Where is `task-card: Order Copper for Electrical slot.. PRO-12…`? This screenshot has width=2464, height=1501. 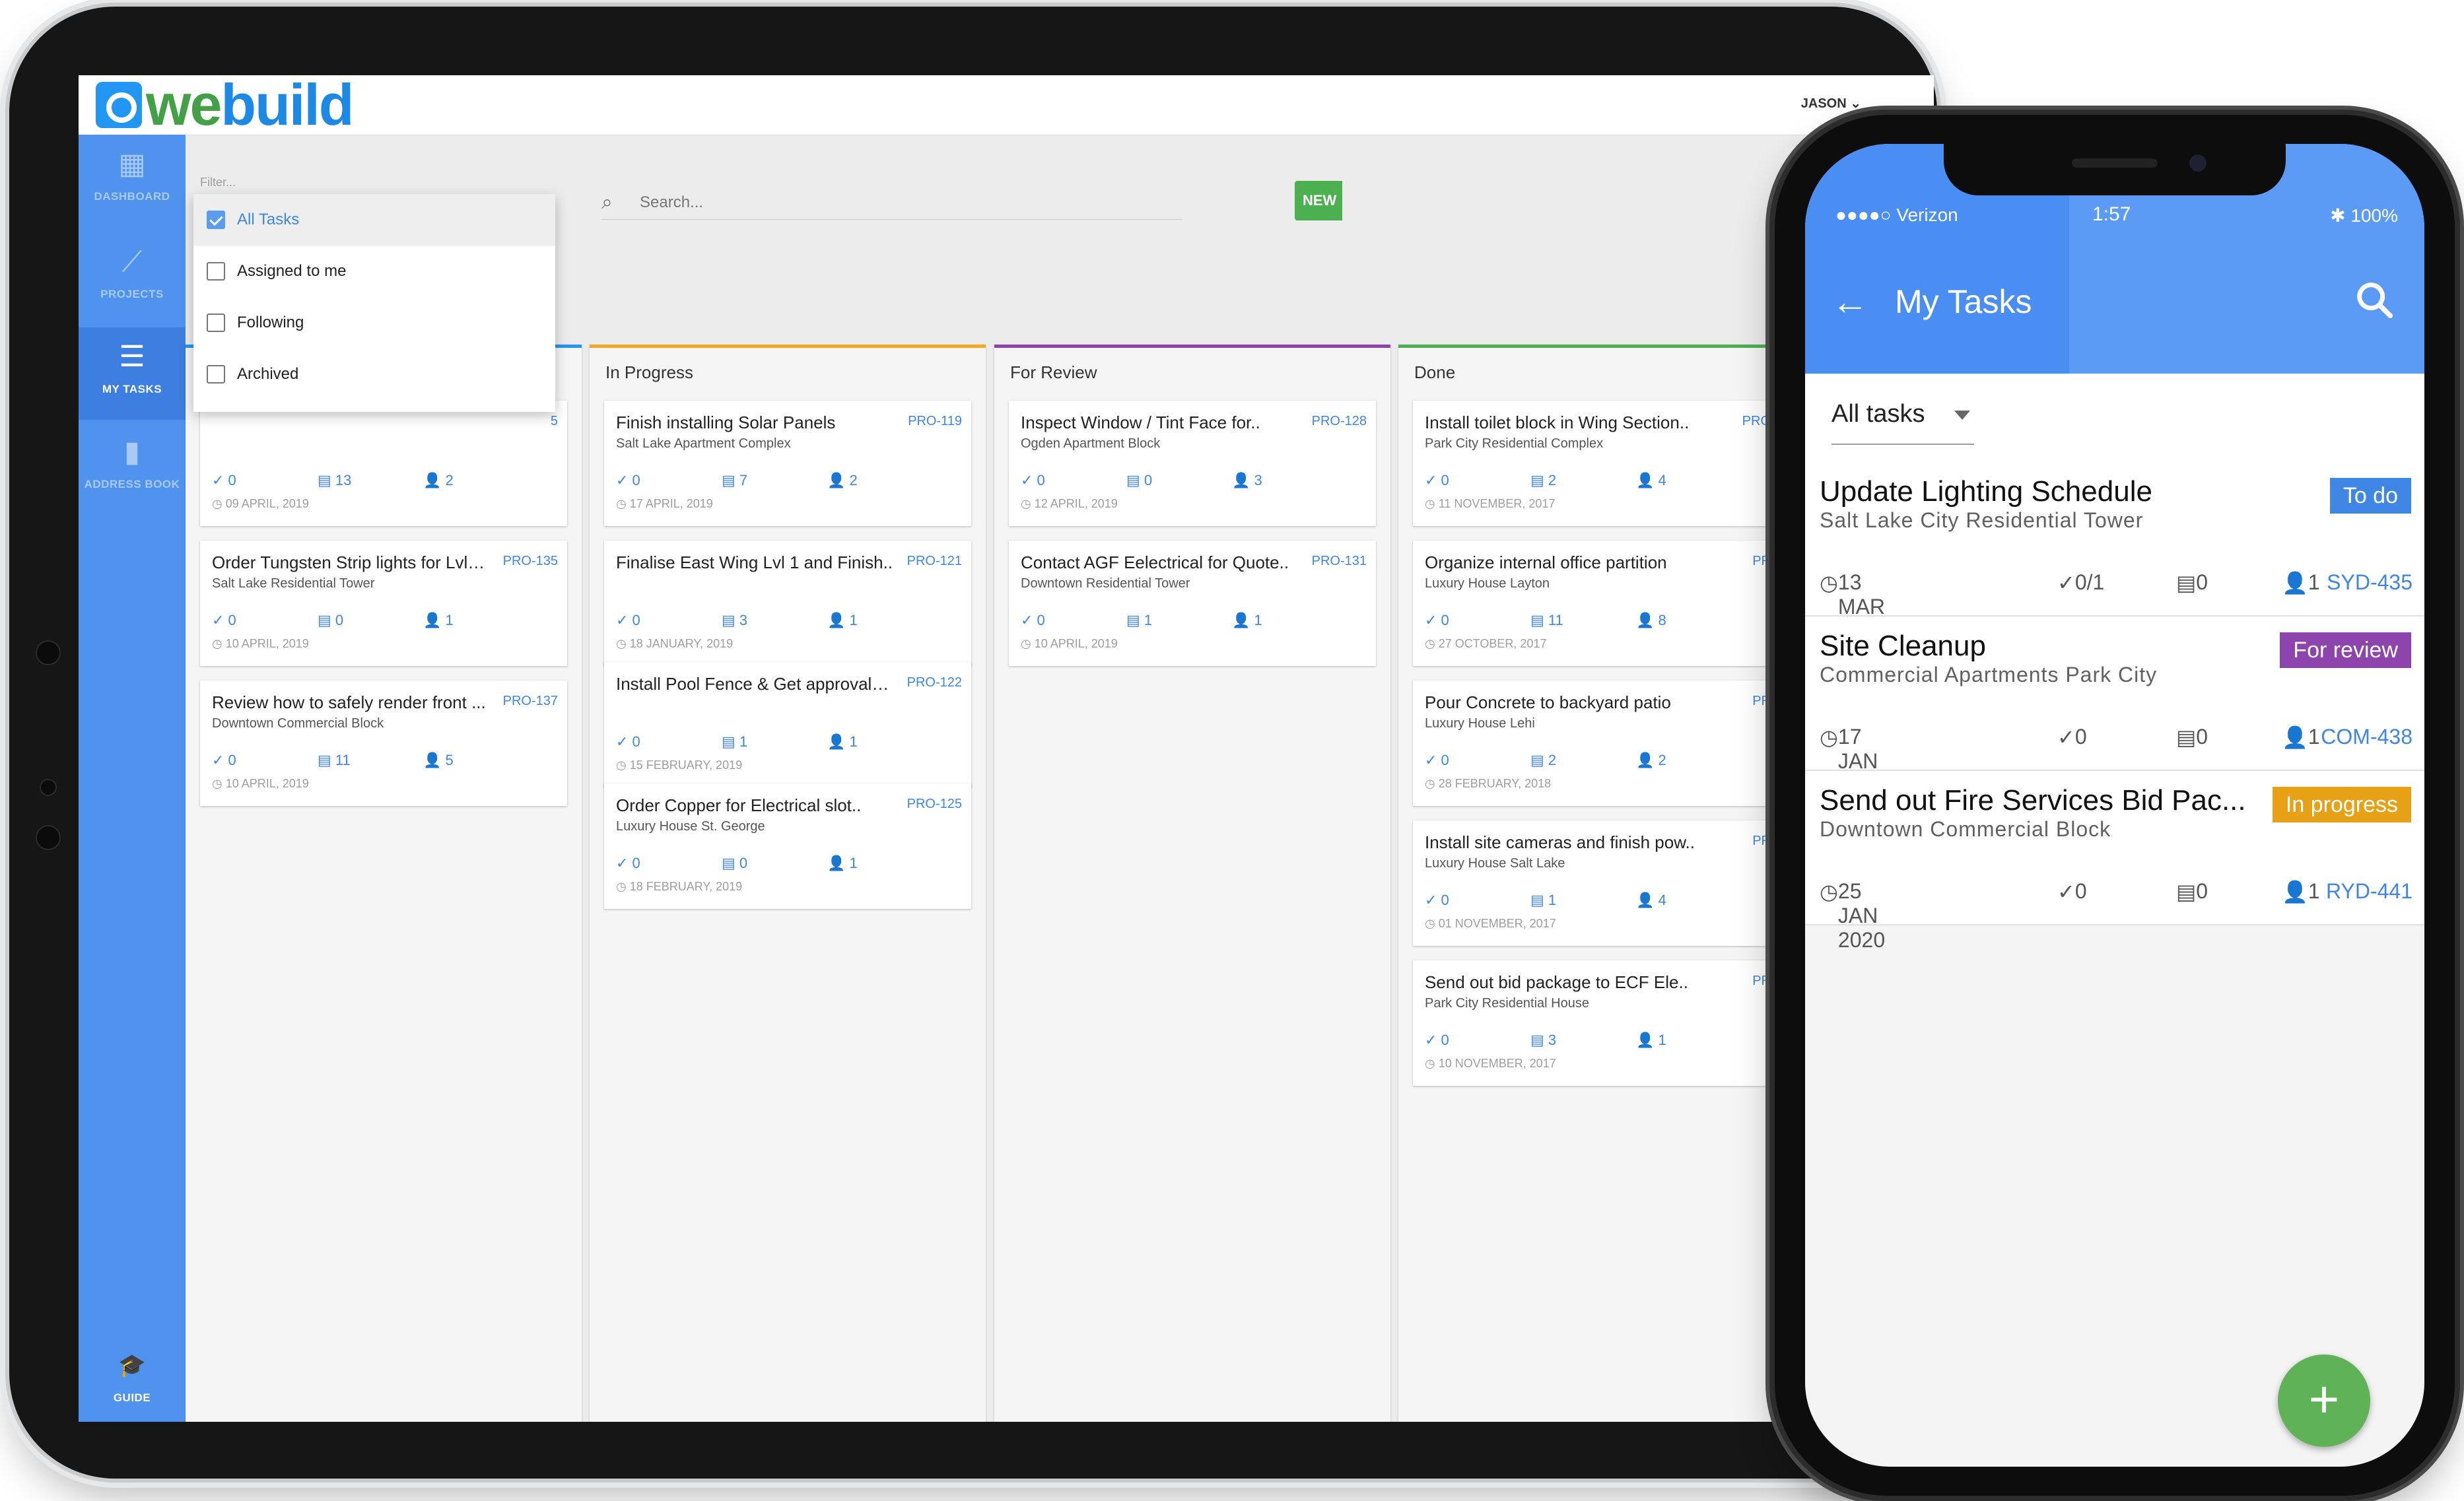 task-card: Order Copper for Electrical slot.. PRO-12… is located at coordinates (787, 847).